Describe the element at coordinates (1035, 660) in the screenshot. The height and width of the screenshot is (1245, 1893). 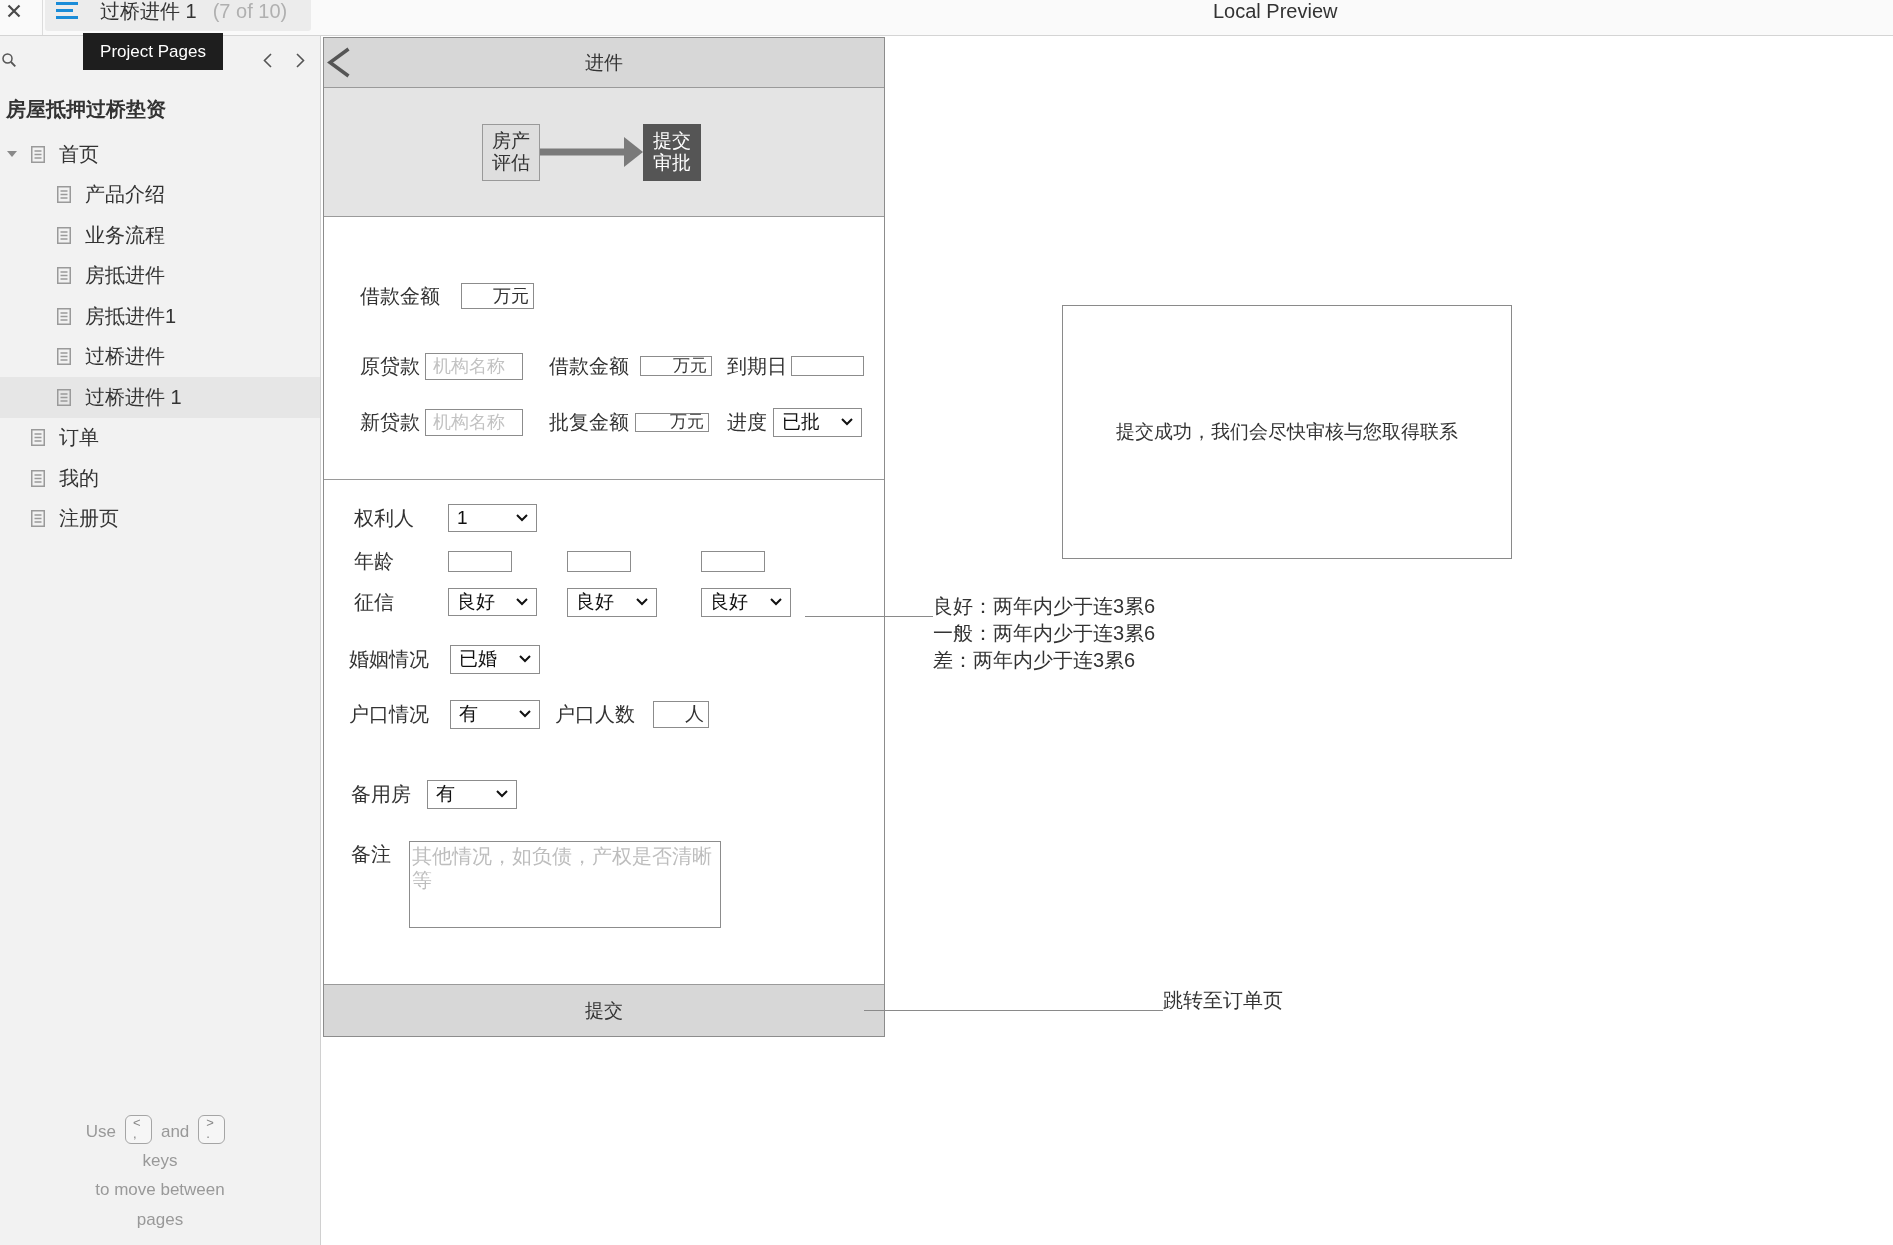
I see `annotation-text: 差：两年内少于连3累6` at that location.